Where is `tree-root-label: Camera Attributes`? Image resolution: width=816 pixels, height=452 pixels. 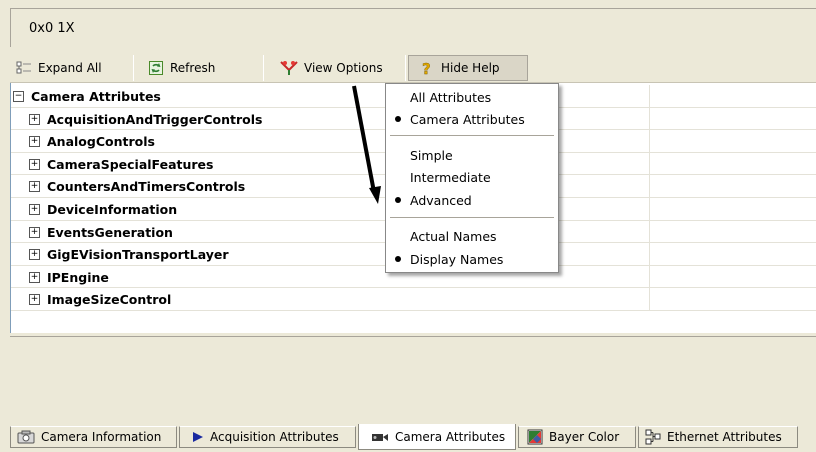 tree-root-label: Camera Attributes is located at coordinates (96, 96).